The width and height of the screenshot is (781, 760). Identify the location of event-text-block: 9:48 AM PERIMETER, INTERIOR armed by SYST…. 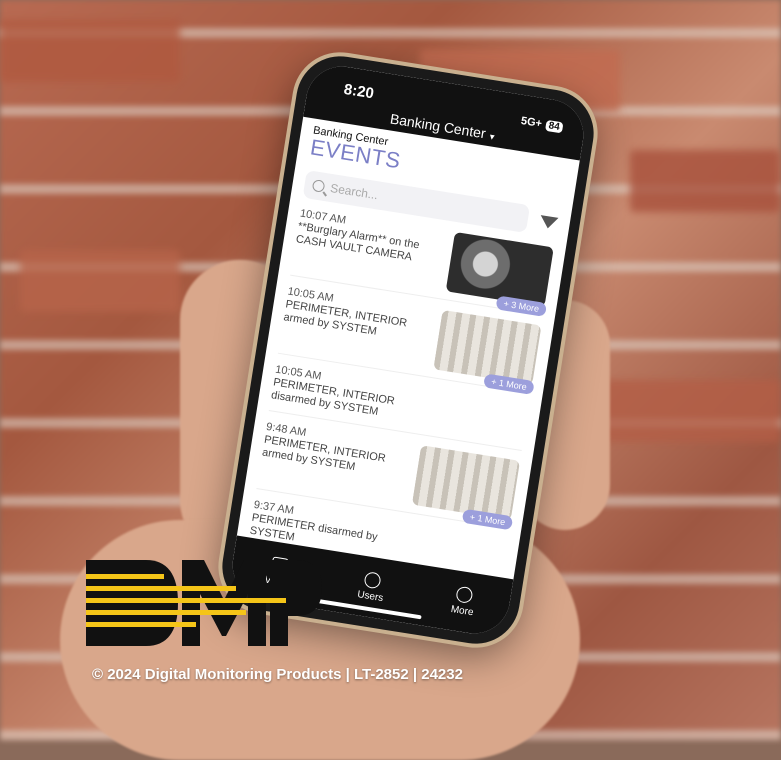
(333, 451).